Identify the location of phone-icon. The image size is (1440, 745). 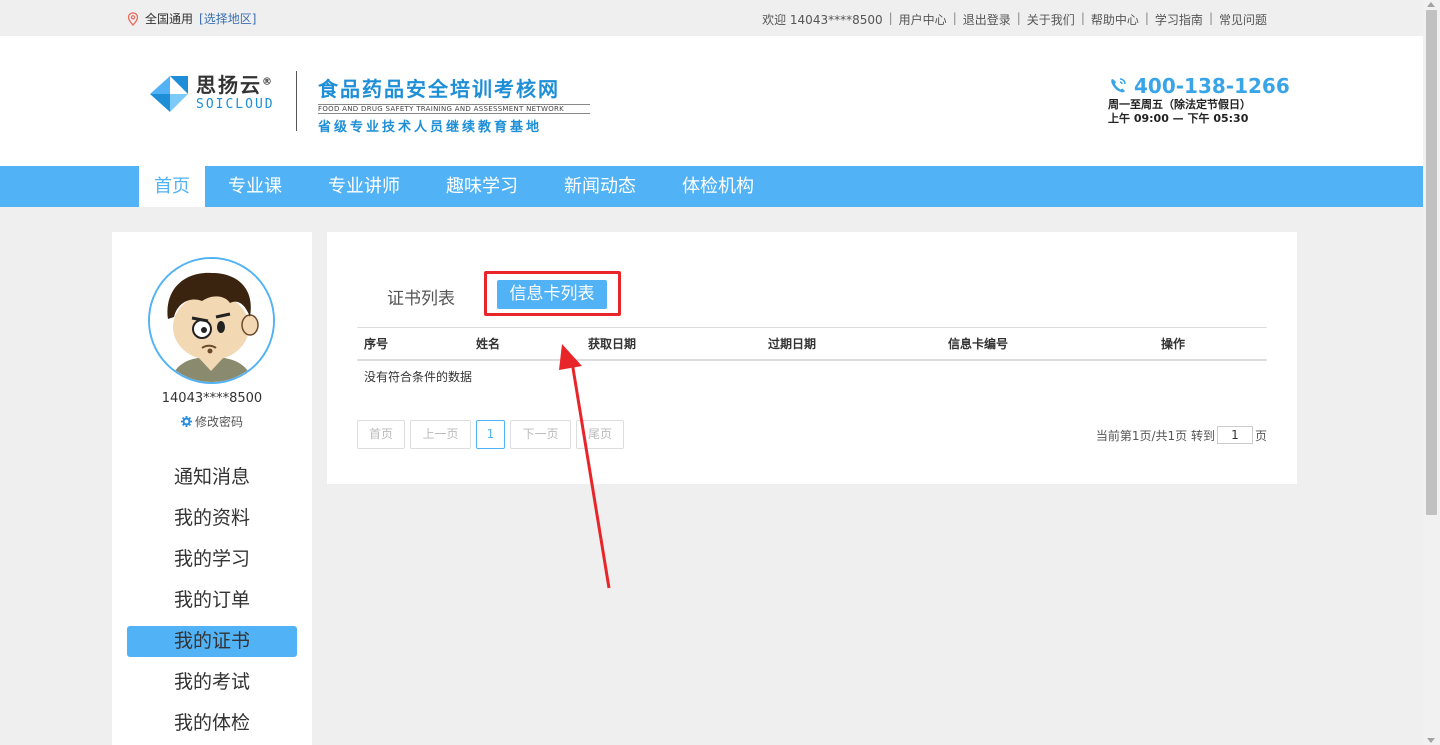
(1118, 85).